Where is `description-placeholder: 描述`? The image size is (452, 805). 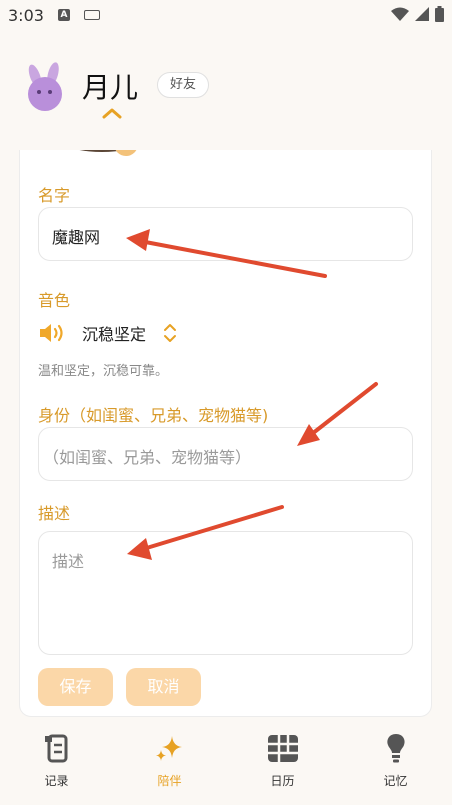 description-placeholder: 描述 is located at coordinates (68, 561).